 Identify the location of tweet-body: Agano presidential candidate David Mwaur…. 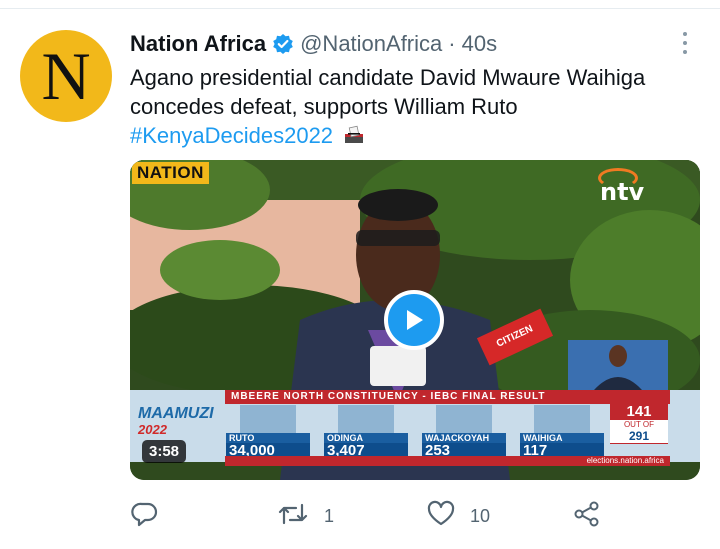
(388, 92).